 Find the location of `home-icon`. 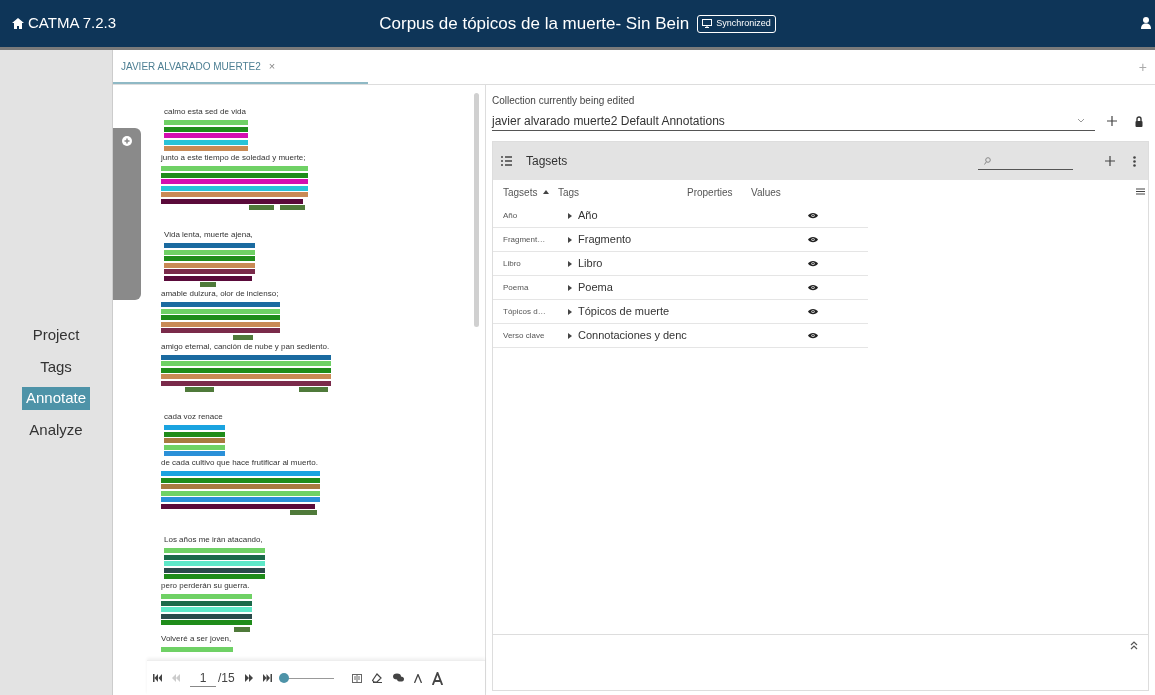

home-icon is located at coordinates (18, 23).